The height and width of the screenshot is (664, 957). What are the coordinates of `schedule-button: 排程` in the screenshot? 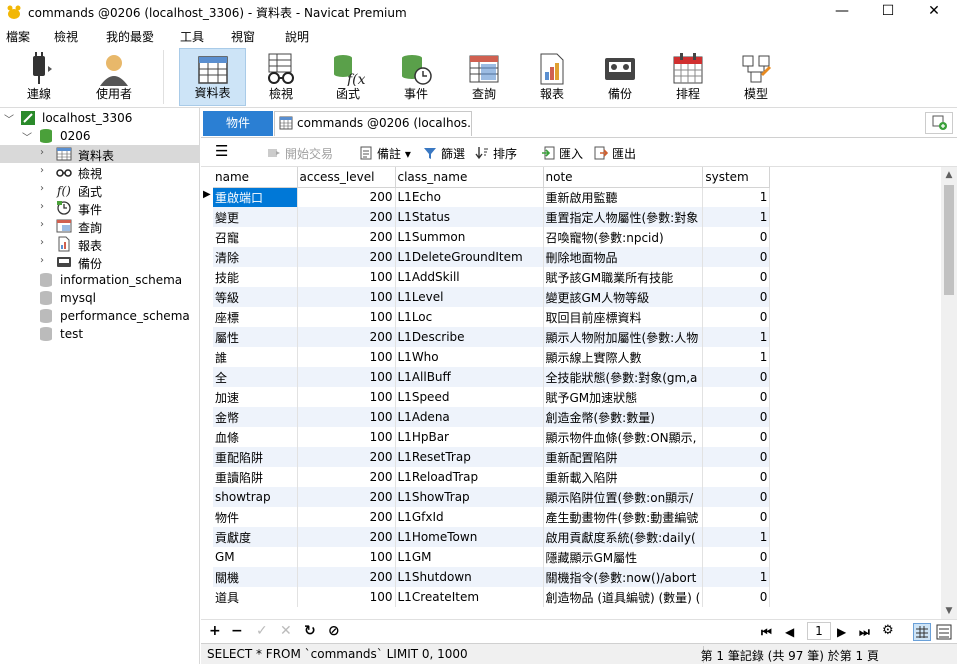 It's located at (688, 77).